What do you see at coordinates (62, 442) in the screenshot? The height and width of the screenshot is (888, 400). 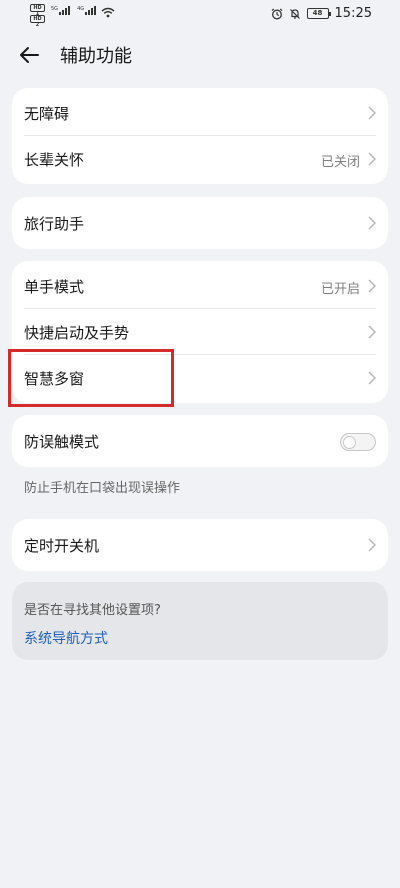 I see `setting-label: 防误触模式` at bounding box center [62, 442].